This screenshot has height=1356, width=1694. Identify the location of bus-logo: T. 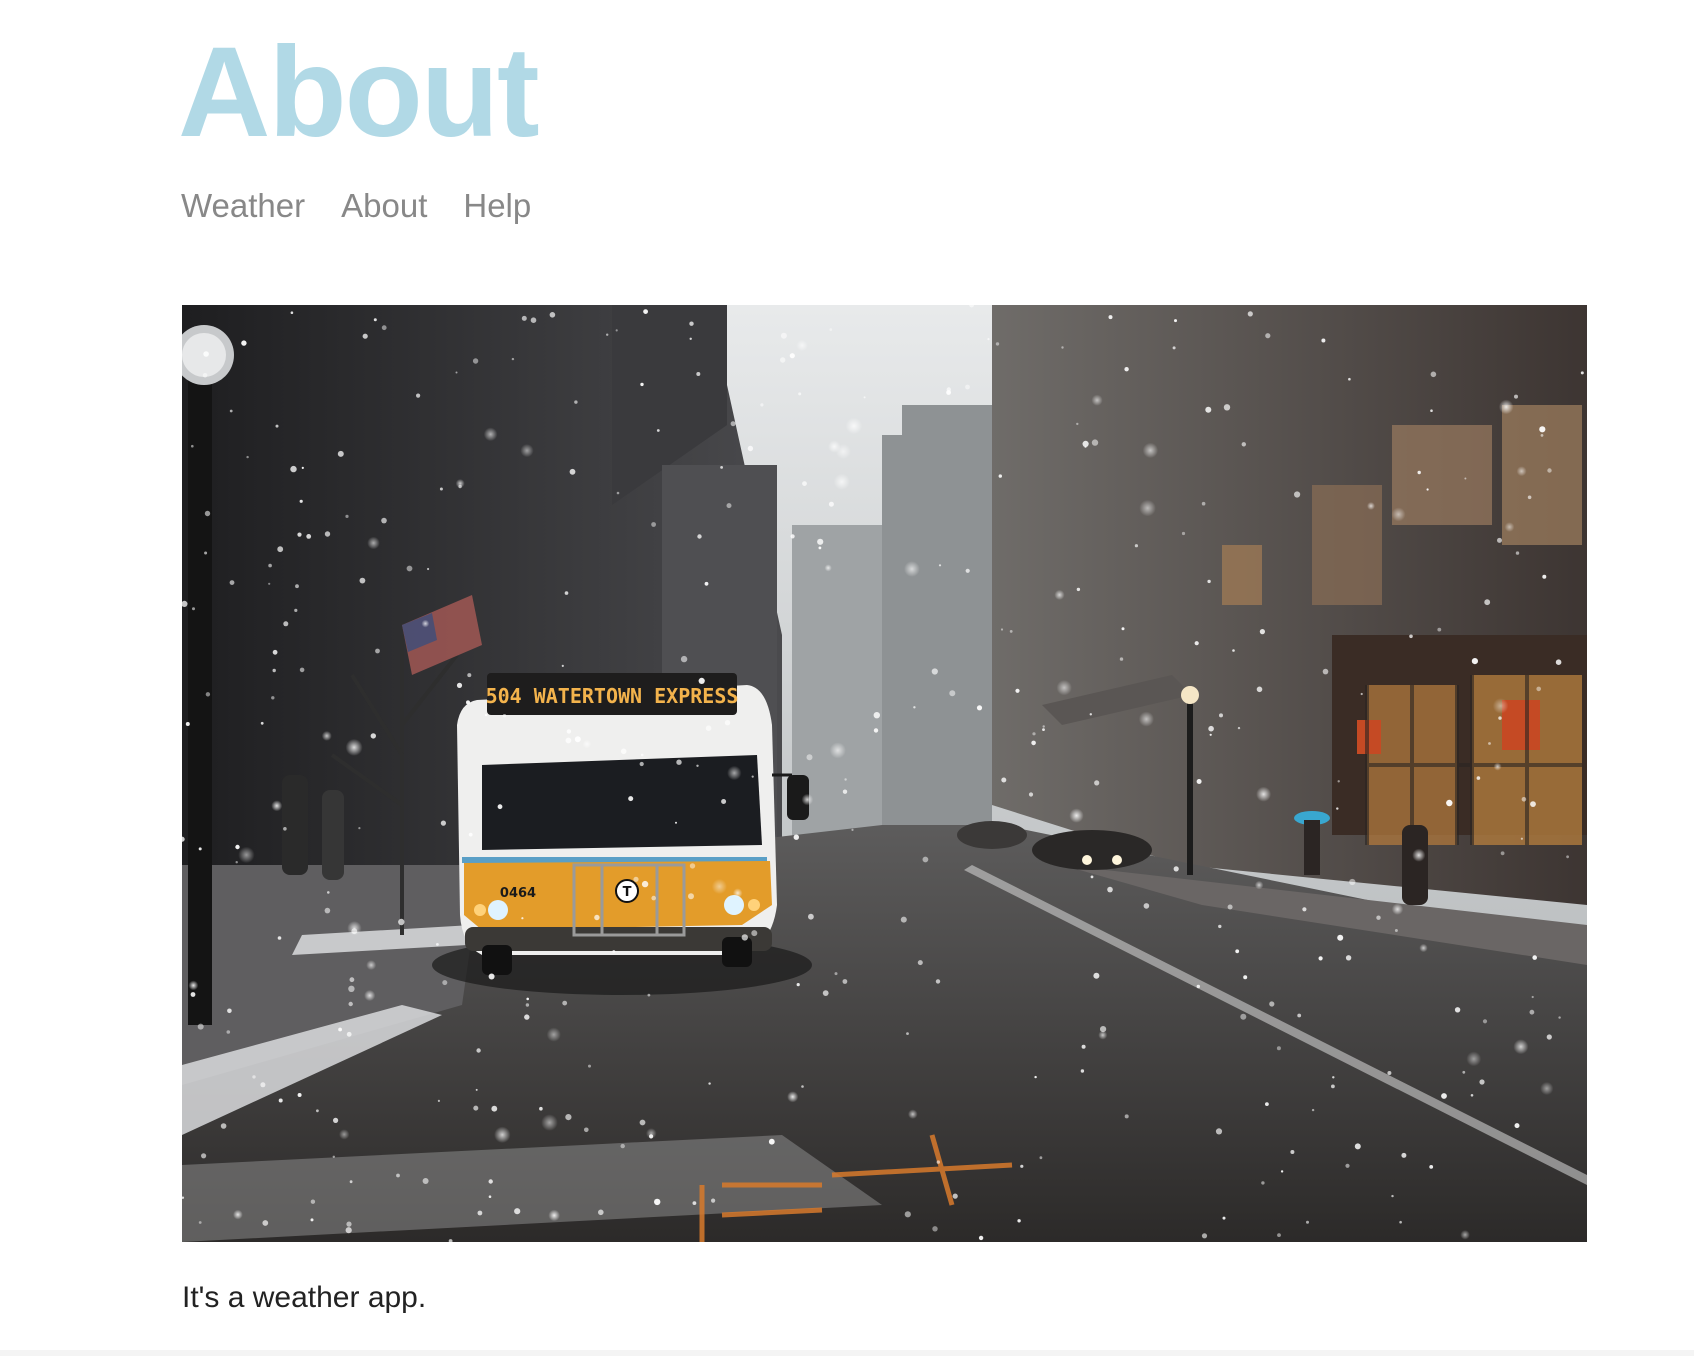
(627, 892).